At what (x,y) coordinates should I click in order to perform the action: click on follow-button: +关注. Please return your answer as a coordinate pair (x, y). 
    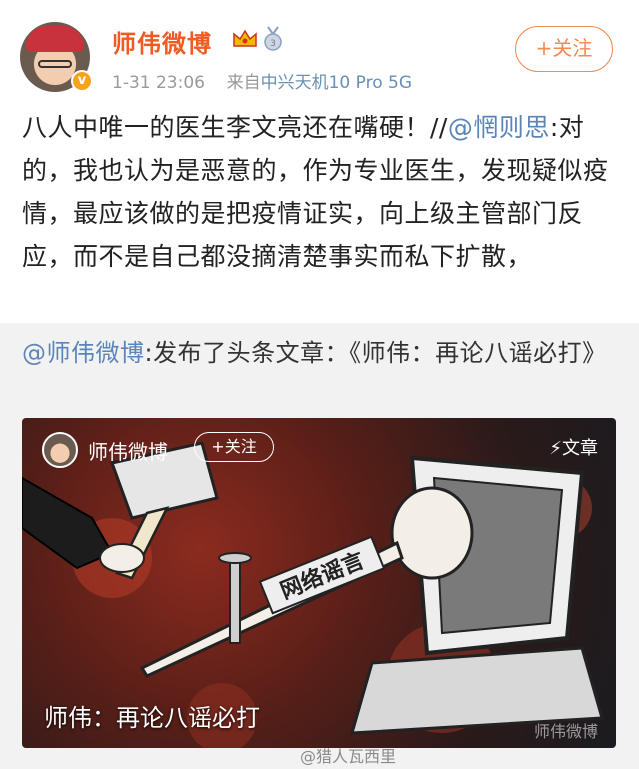
    Looking at the image, I should click on (564, 49).